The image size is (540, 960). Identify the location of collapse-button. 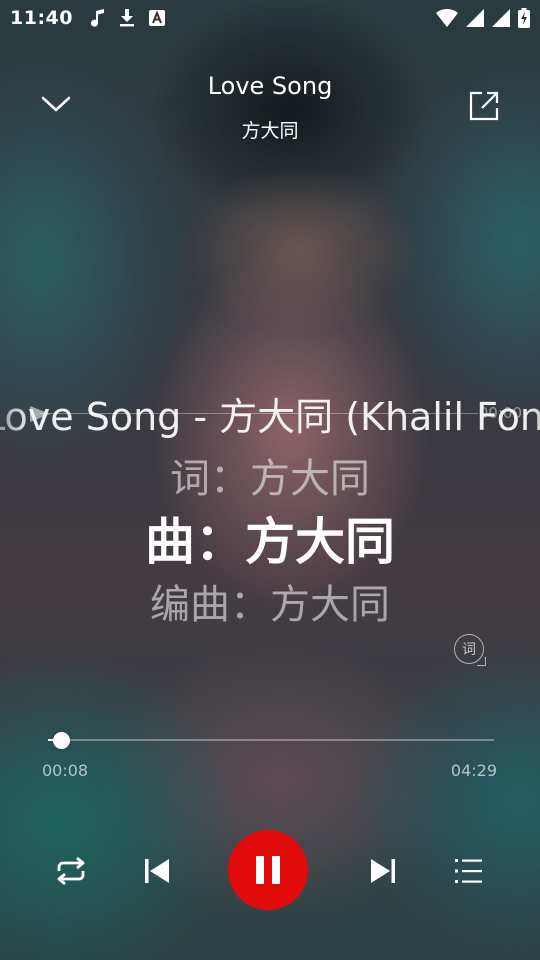
(56, 104).